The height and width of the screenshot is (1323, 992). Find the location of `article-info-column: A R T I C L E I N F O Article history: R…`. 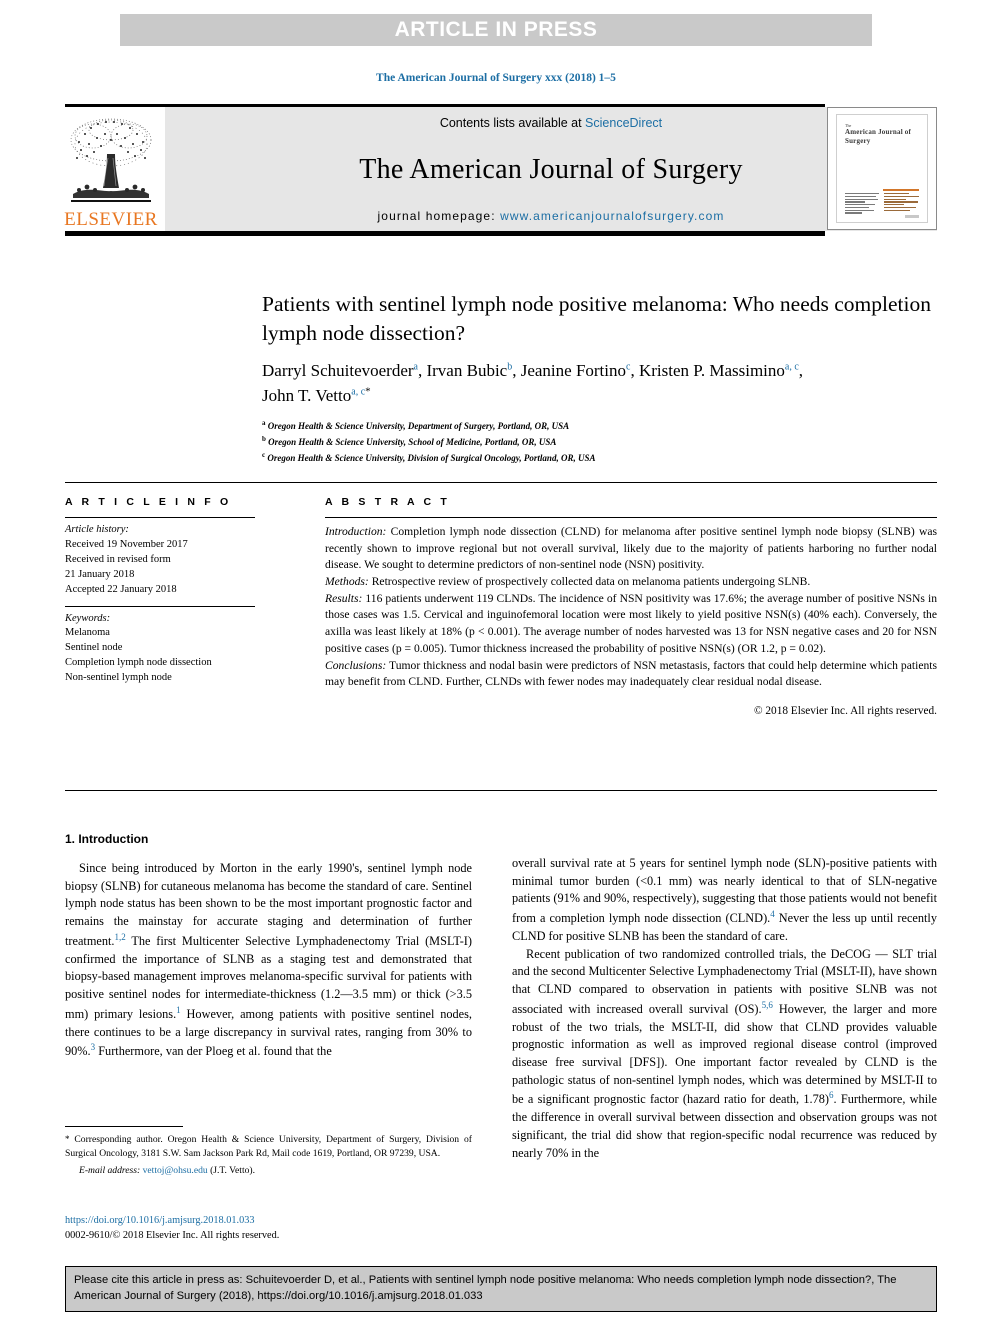

article-info-column: A R T I C L E I N F O Article history: R… is located at coordinates (160, 595).